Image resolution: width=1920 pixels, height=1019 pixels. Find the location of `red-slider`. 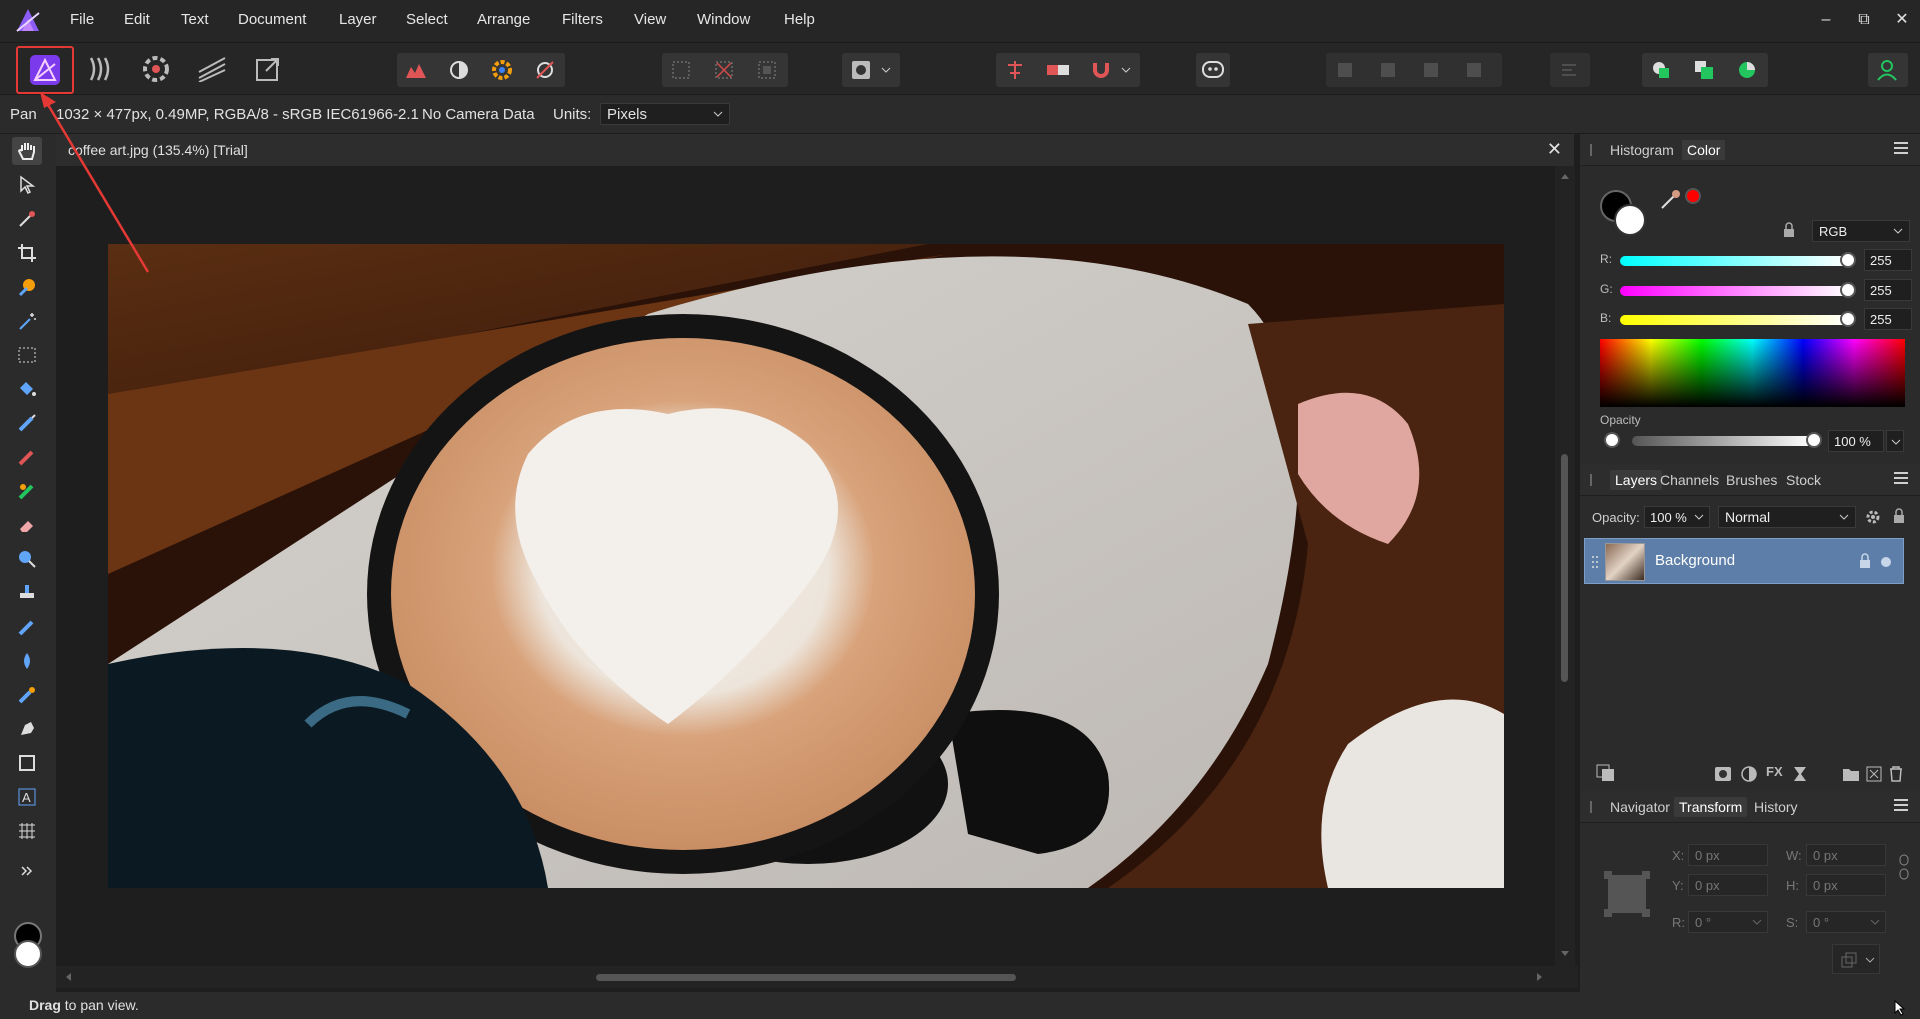

red-slider is located at coordinates (1734, 261).